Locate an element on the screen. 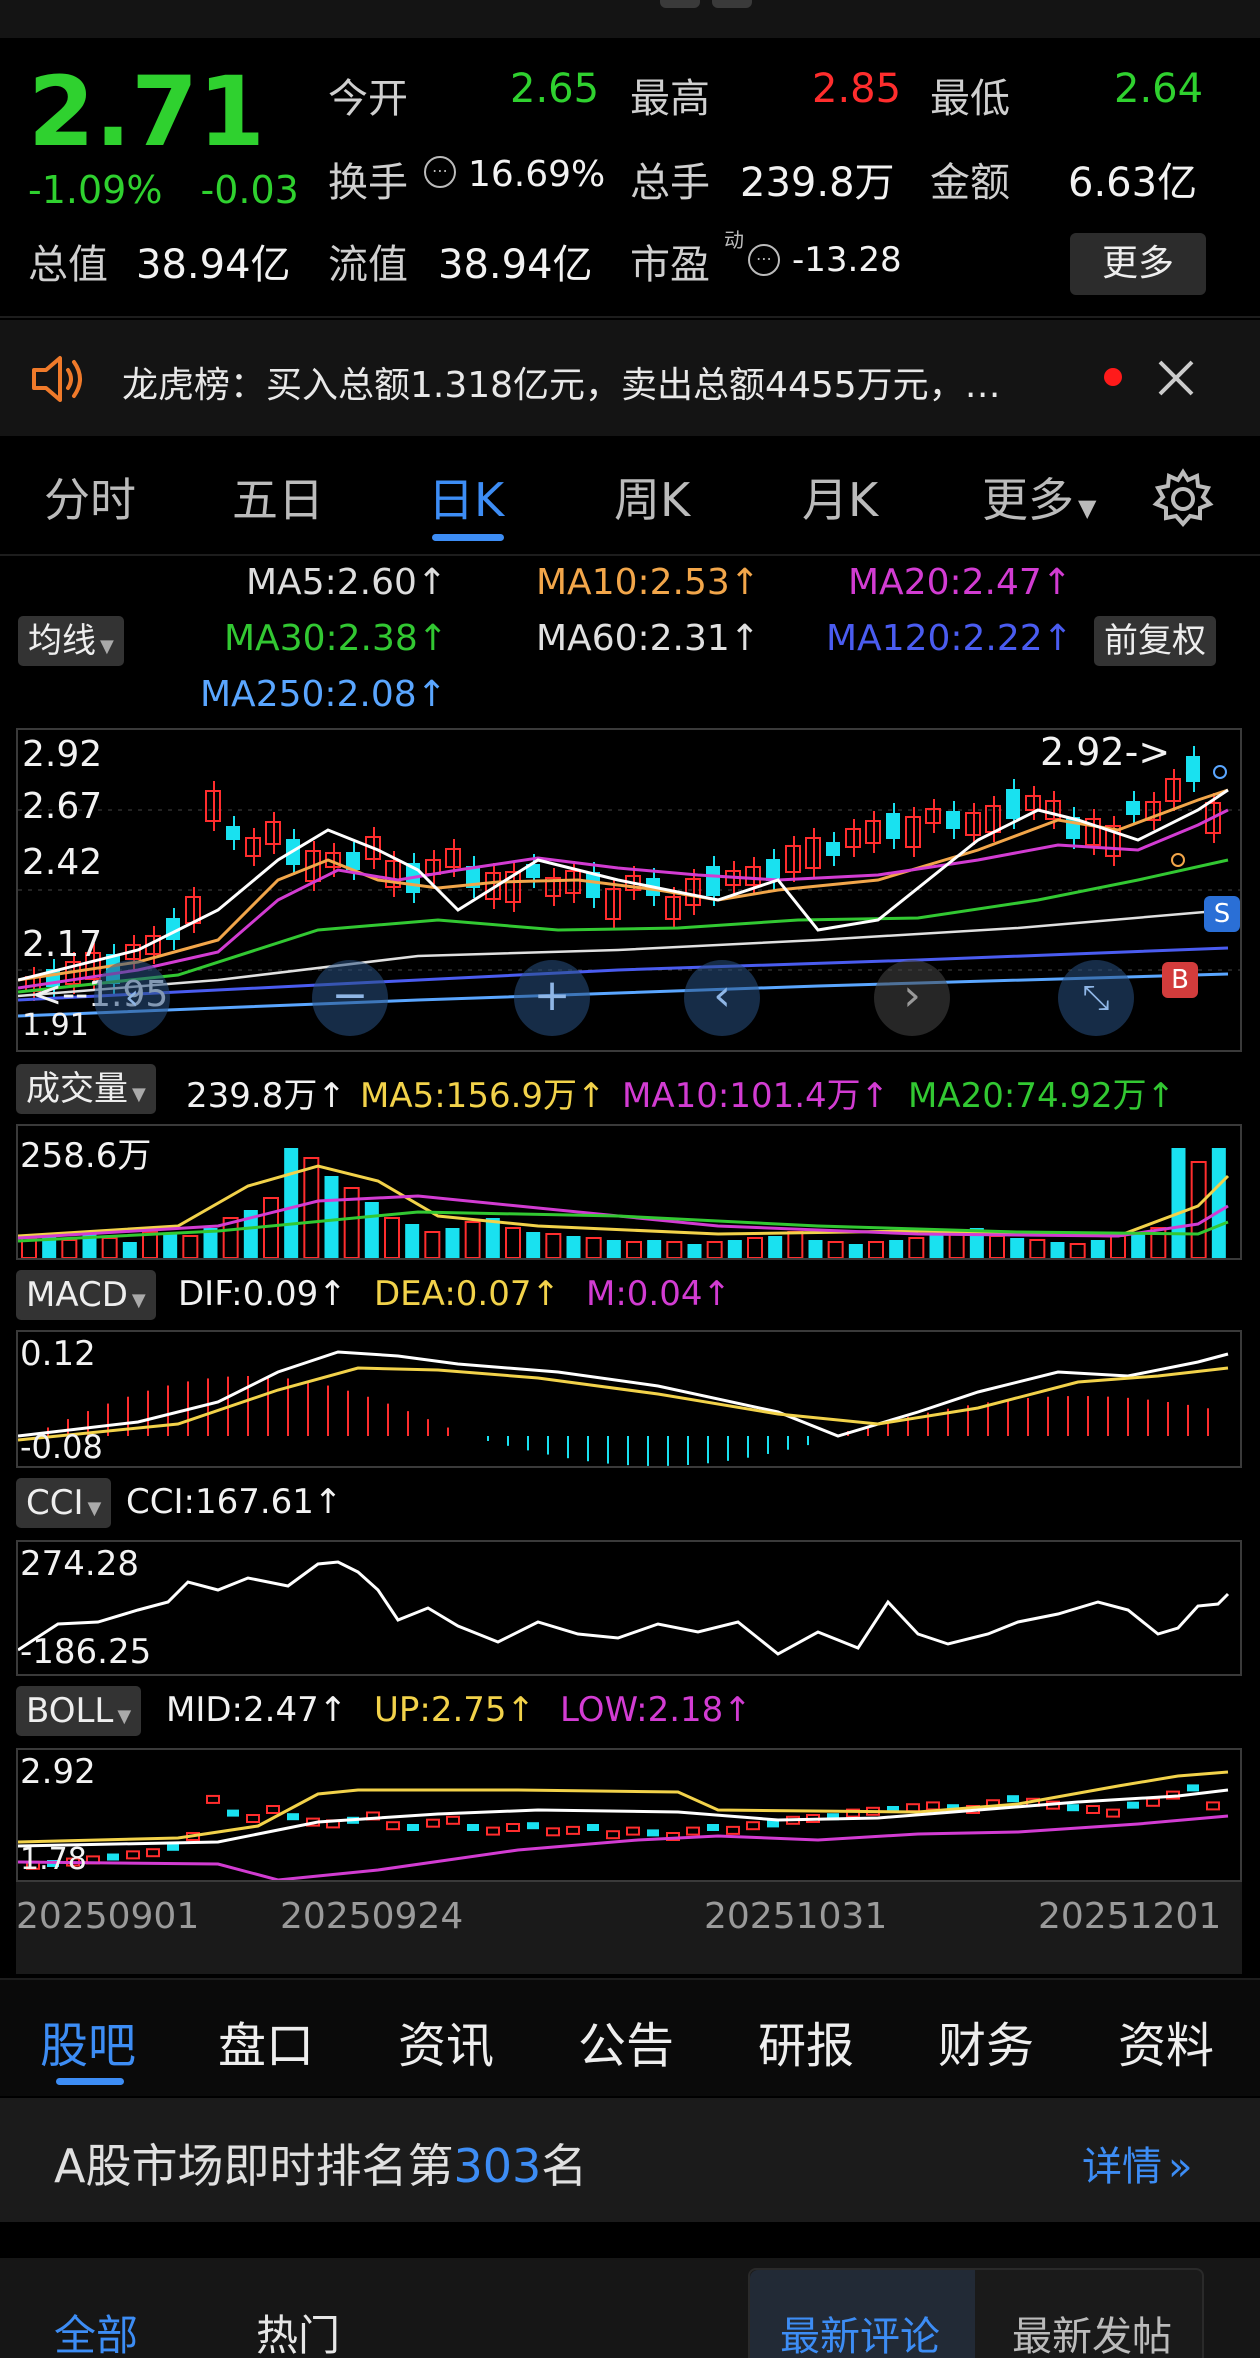 This screenshot has width=1260, height=2358. gear-icon is located at coordinates (1183, 499).